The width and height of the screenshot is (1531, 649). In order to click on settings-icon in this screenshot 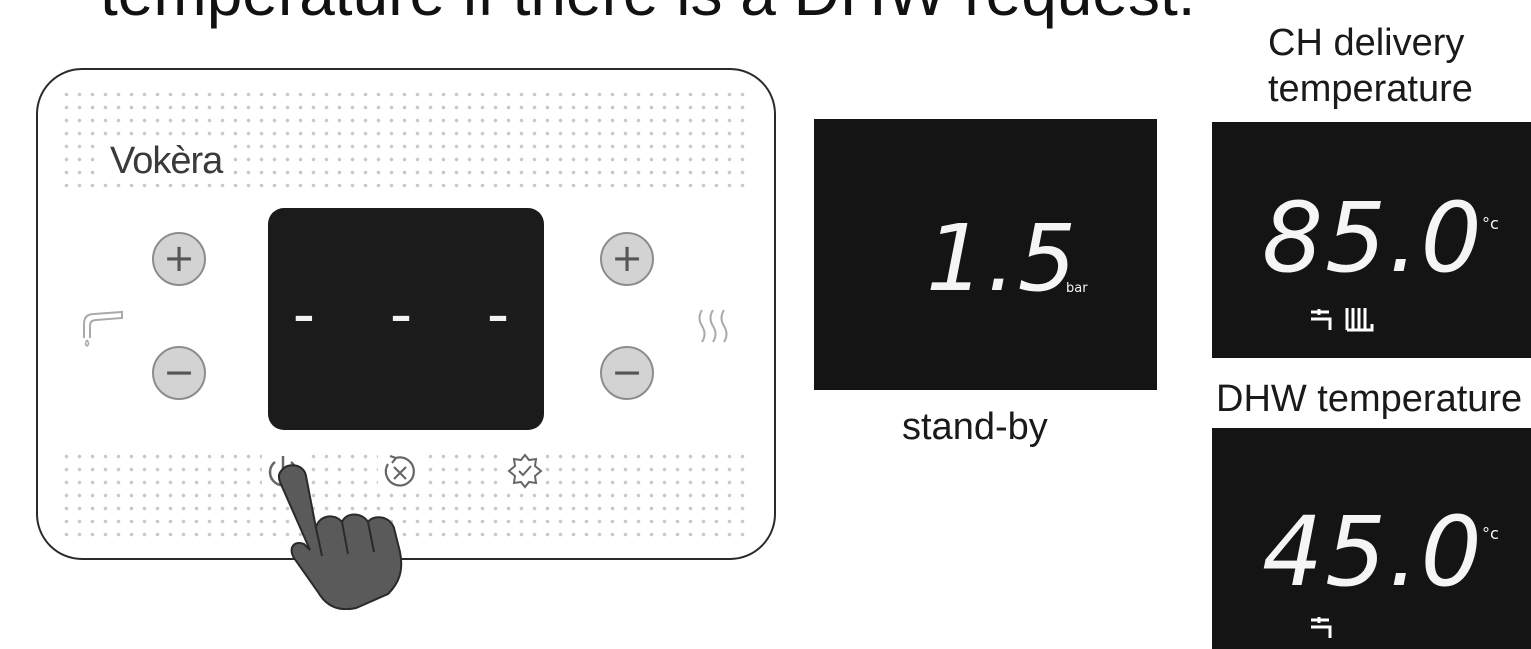, I will do `click(525, 471)`.